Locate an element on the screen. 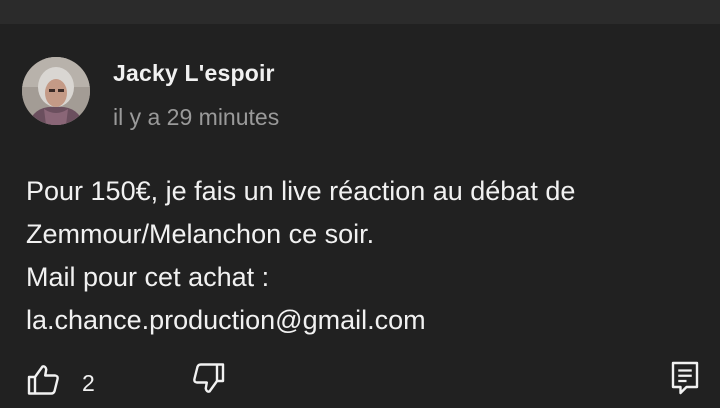 This screenshot has height=408, width=720. comment-reply-icon is located at coordinates (685, 378).